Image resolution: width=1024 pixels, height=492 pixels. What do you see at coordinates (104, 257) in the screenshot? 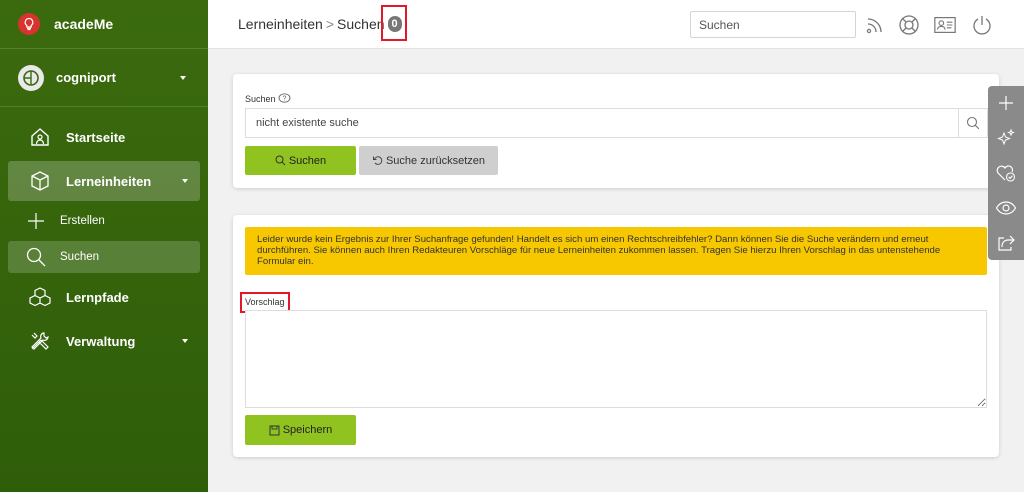
I see `sidebar-item-suchen: Suchen` at bounding box center [104, 257].